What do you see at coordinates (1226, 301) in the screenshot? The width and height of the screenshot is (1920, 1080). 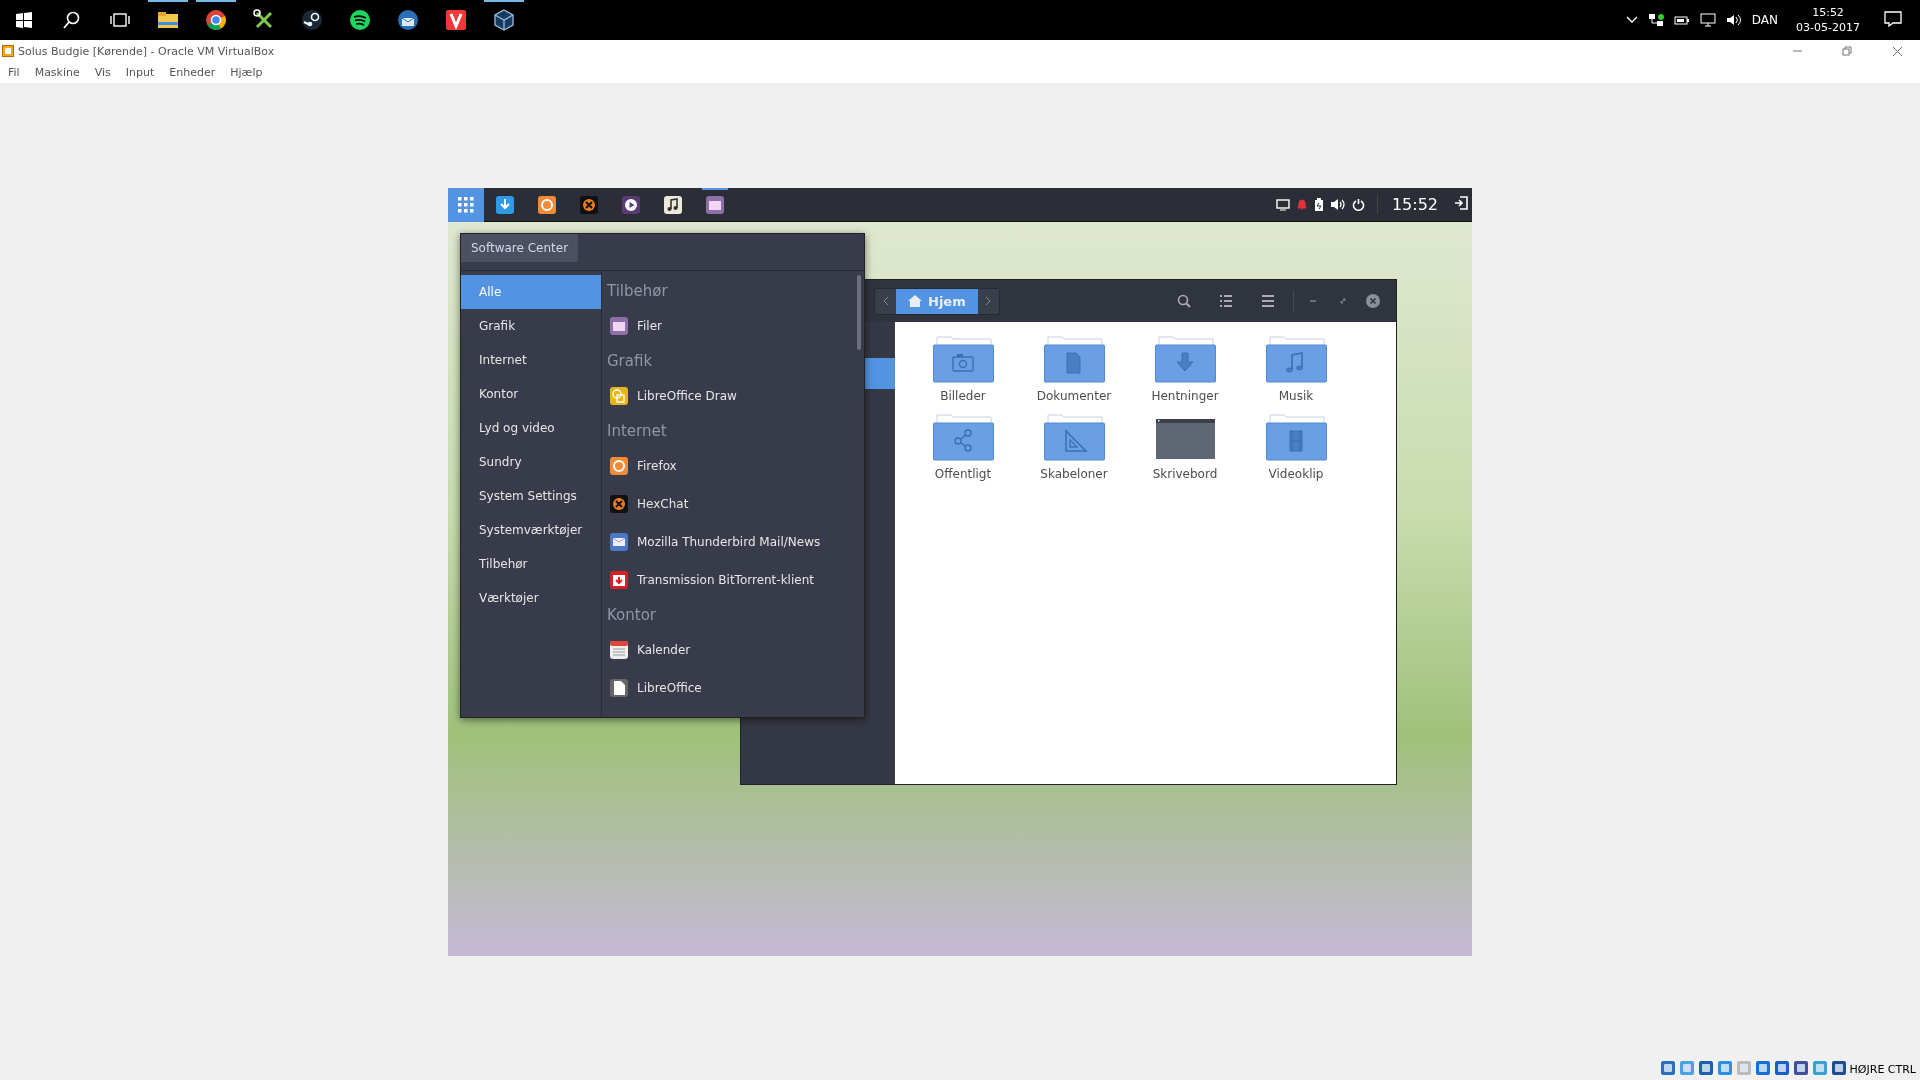 I see `list-view-icon` at bounding box center [1226, 301].